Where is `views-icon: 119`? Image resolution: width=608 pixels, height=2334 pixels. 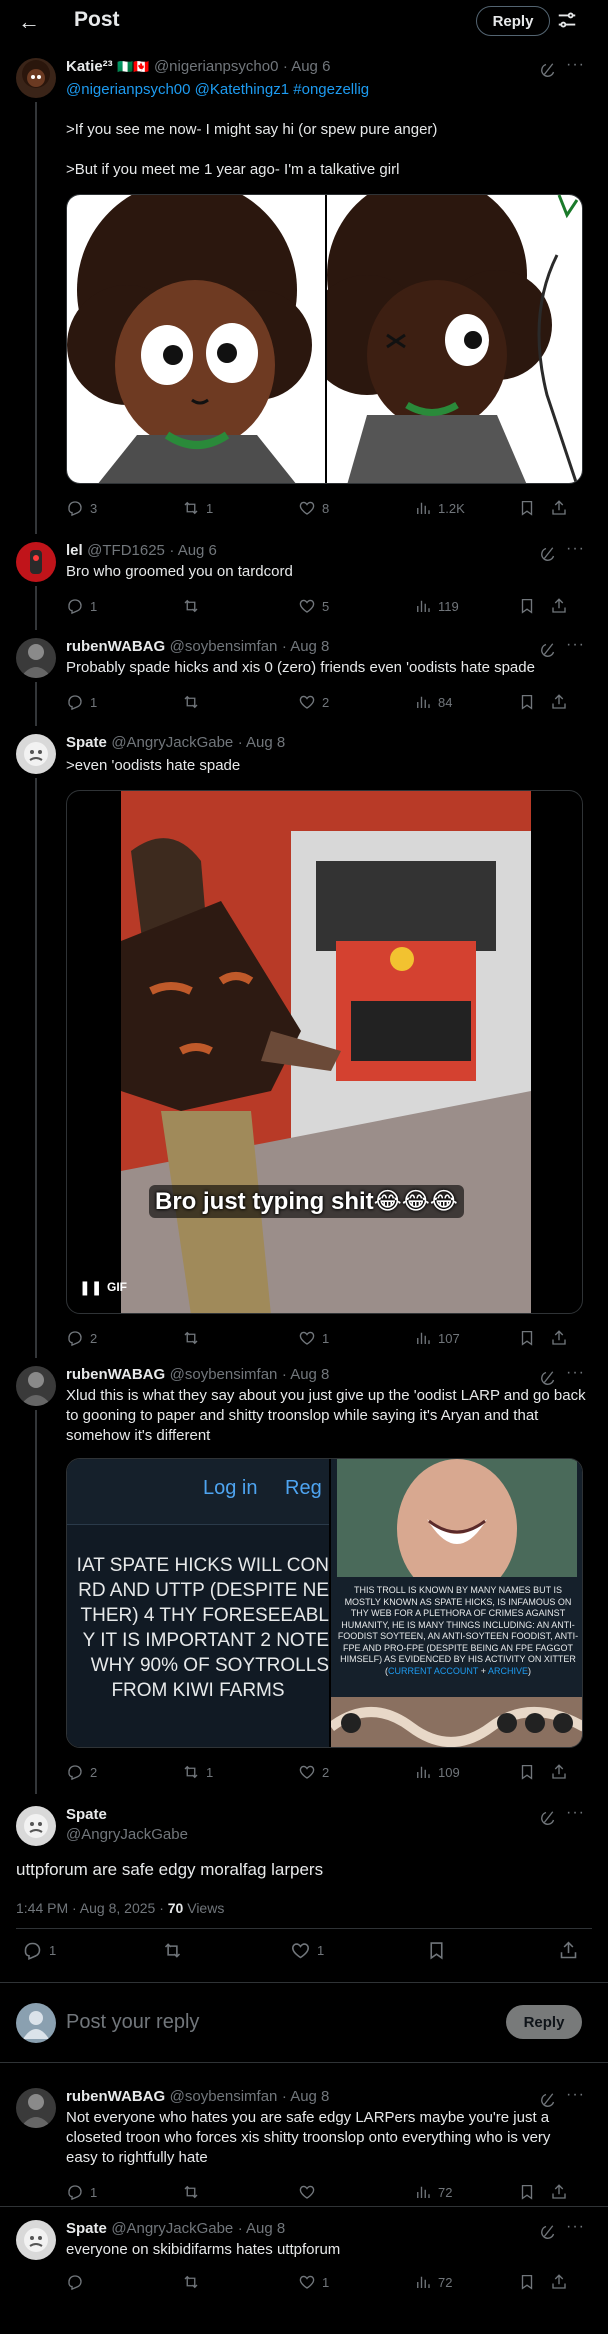
views-icon: 119 is located at coordinates (466, 606).